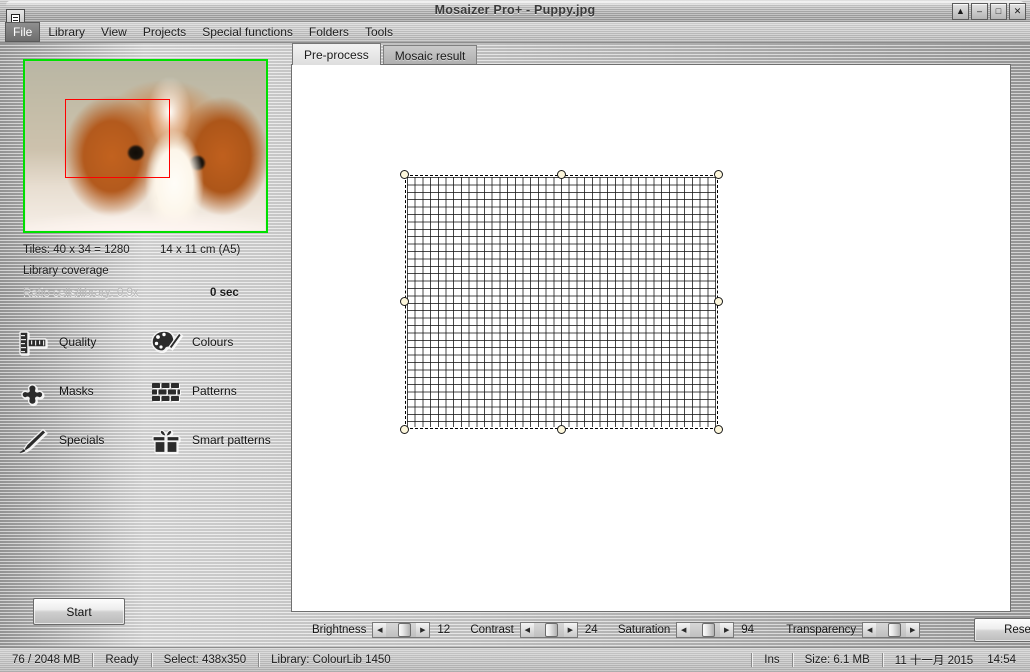 The height and width of the screenshot is (672, 1030). What do you see at coordinates (718, 301) in the screenshot?
I see `selection-handle-e` at bounding box center [718, 301].